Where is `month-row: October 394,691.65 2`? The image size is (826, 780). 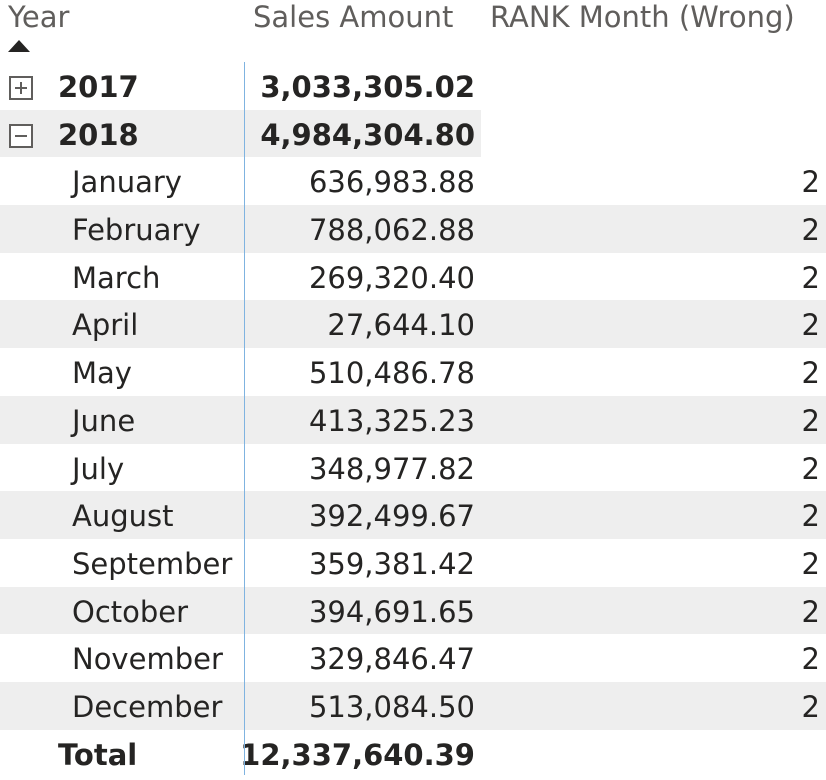
month-row: October 394,691.65 2 is located at coordinates (413, 610).